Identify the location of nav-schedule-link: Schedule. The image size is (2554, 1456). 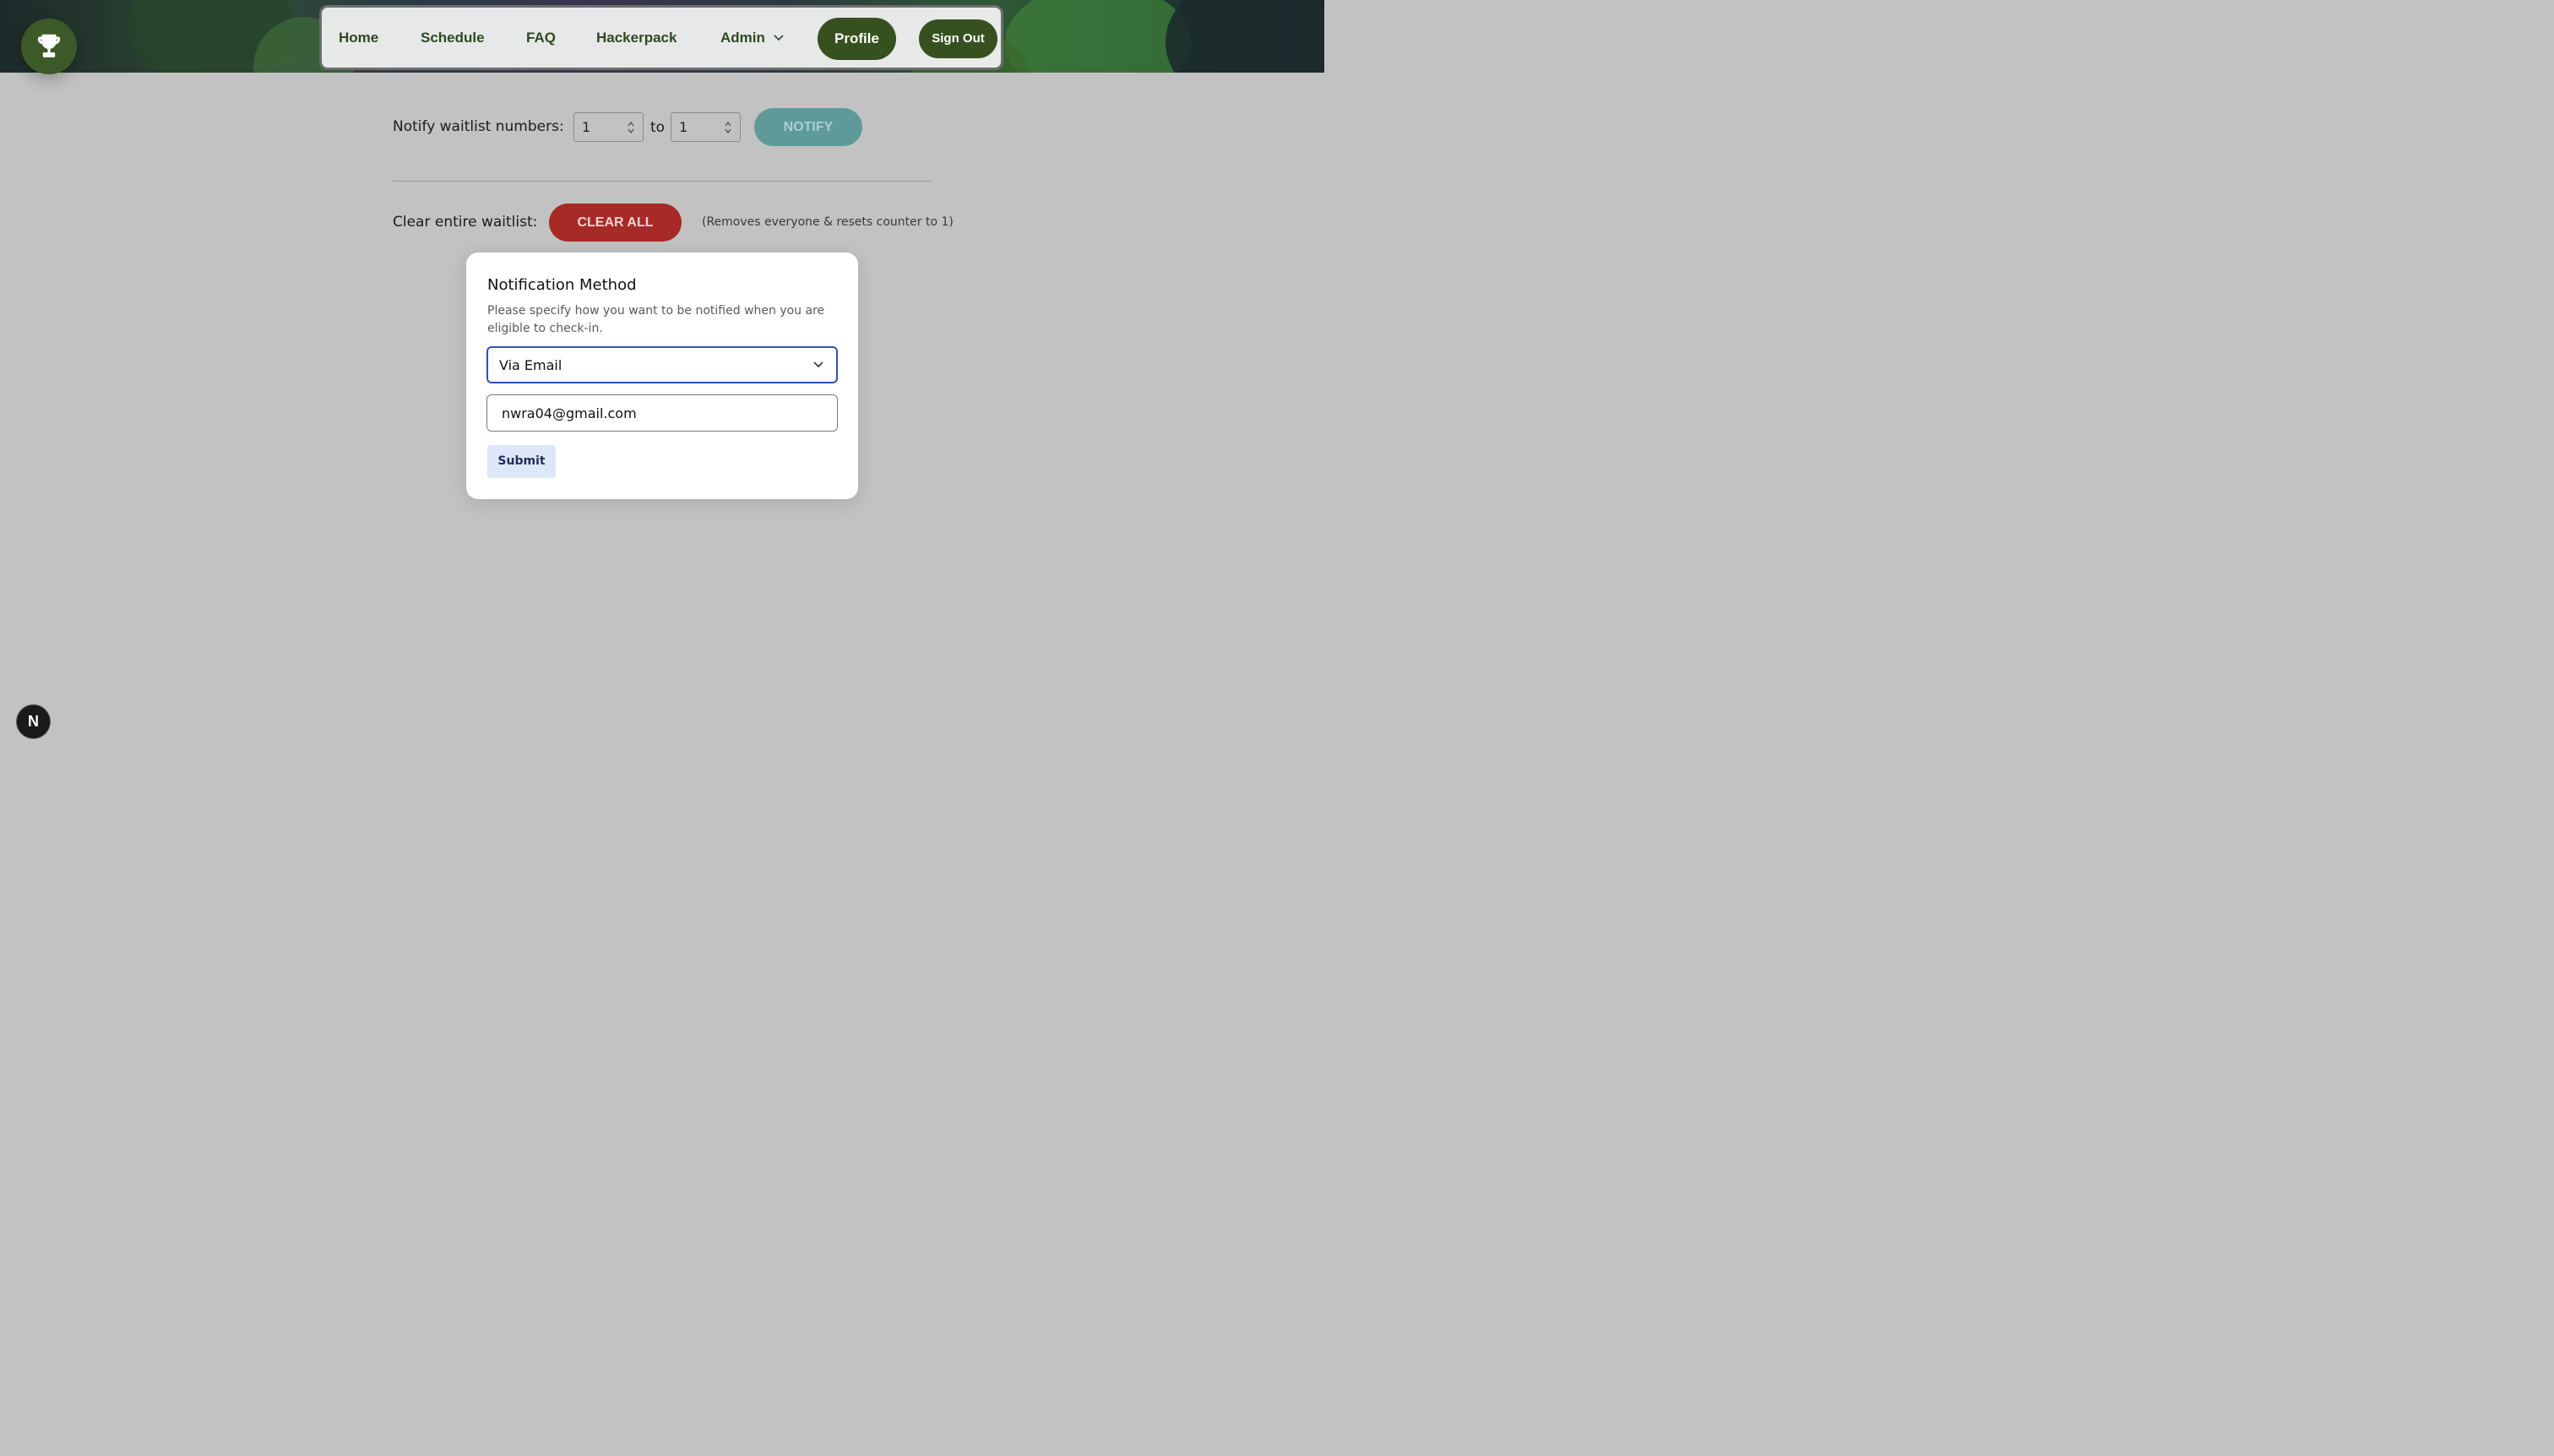
(453, 37).